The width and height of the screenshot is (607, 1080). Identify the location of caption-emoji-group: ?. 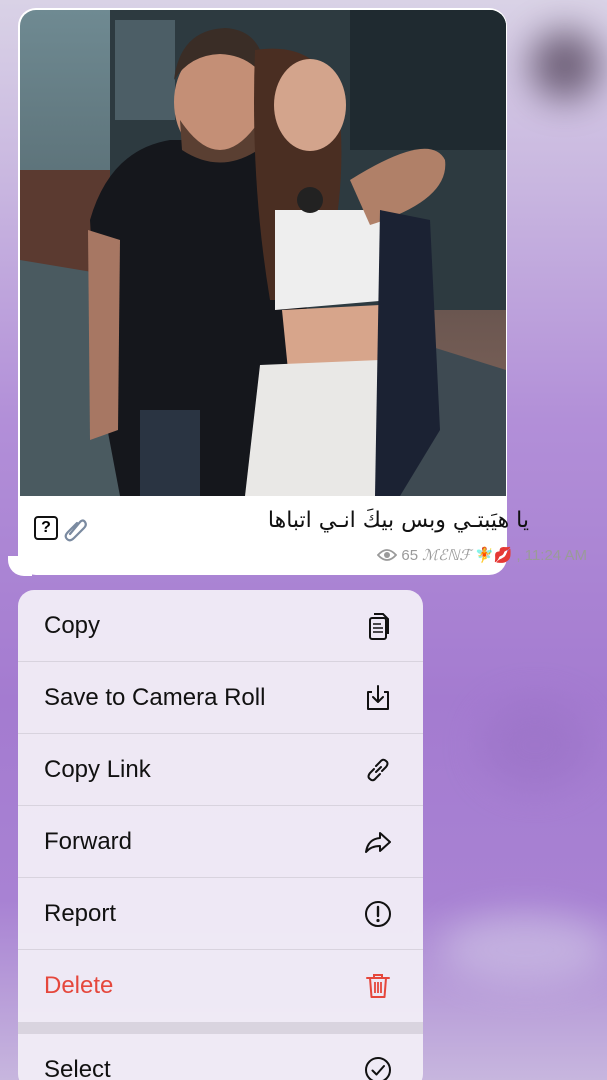
(62, 528).